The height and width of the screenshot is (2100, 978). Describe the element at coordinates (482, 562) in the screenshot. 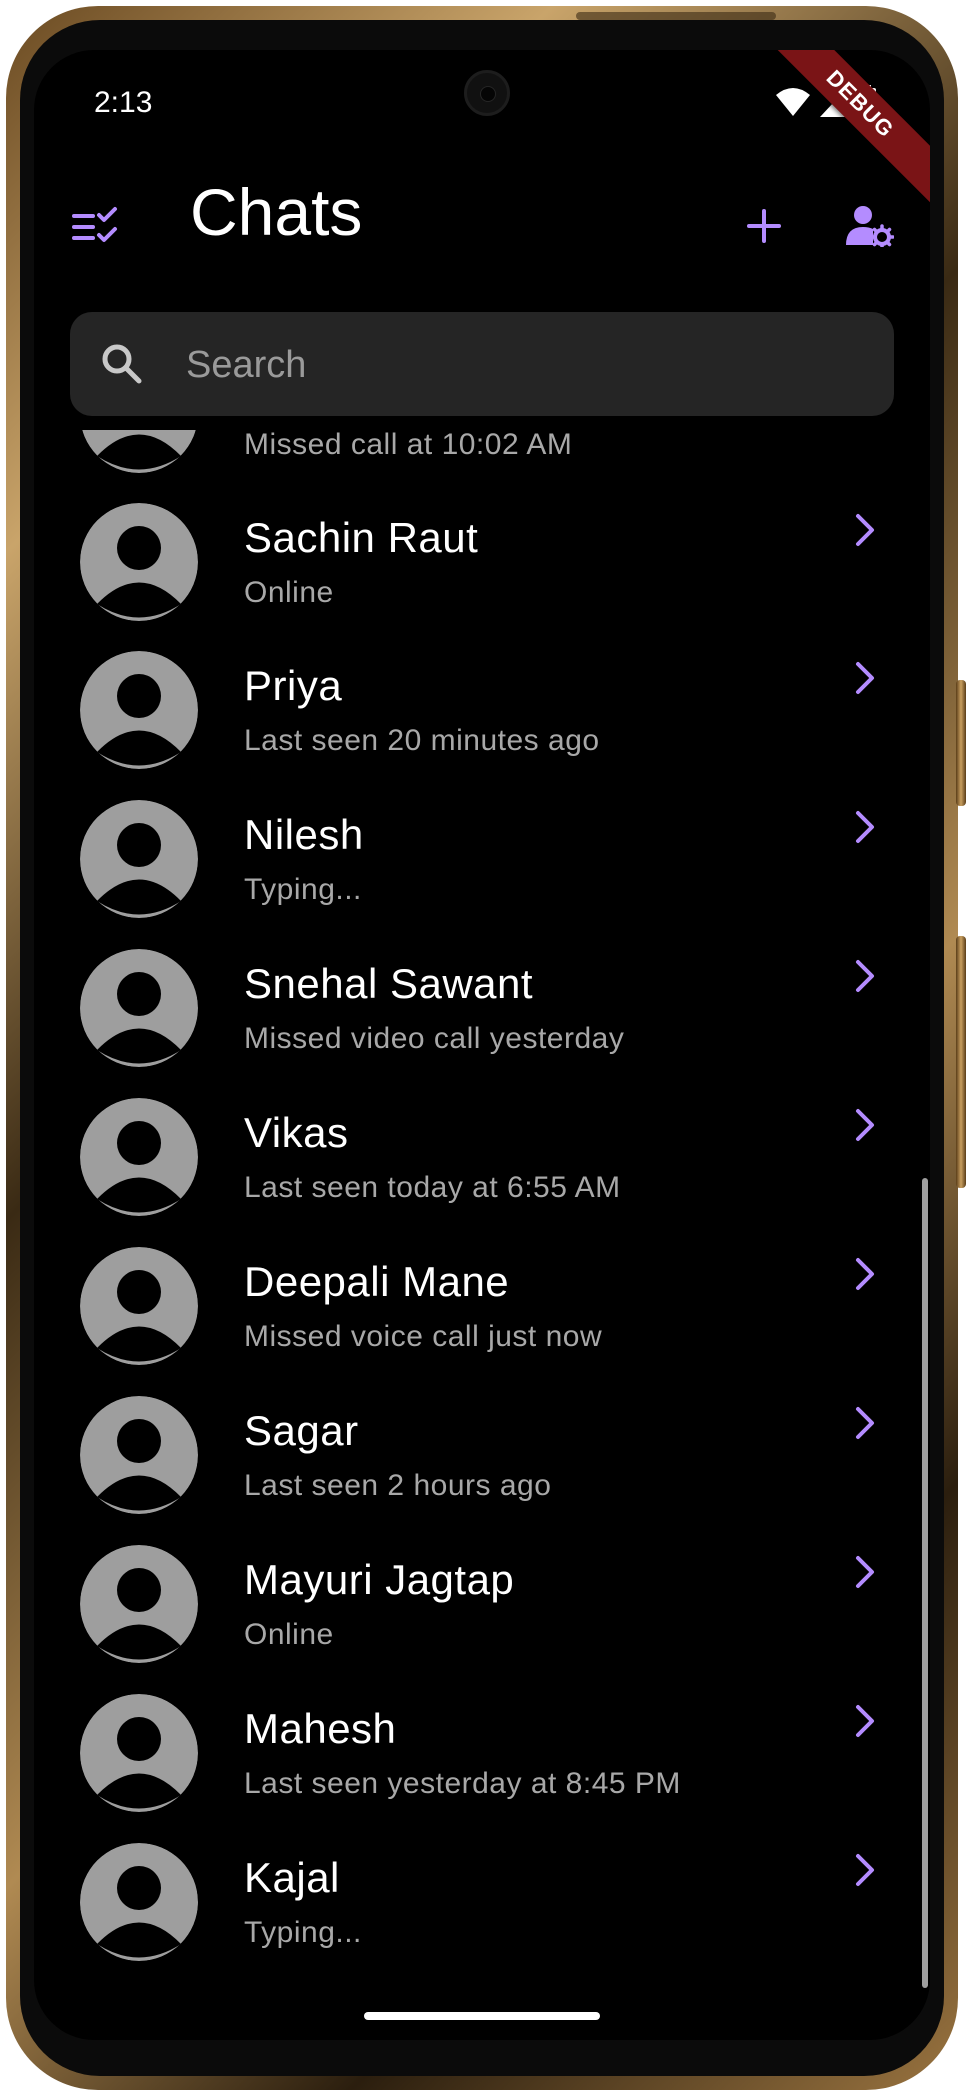

I see `chat-item: Sachin Raut Online` at that location.